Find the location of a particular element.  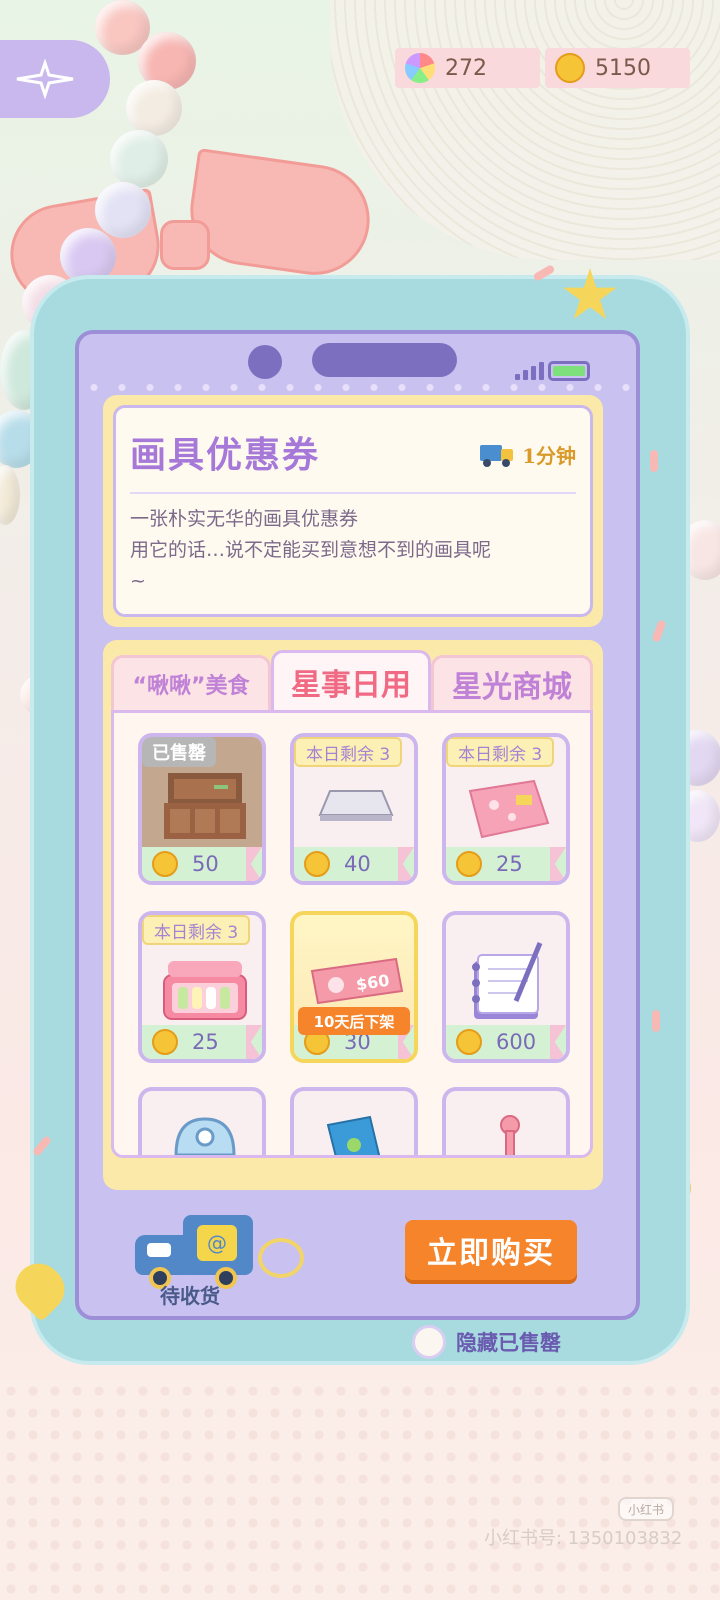

tab-daily-goods: 星事日用 is located at coordinates (351, 680).